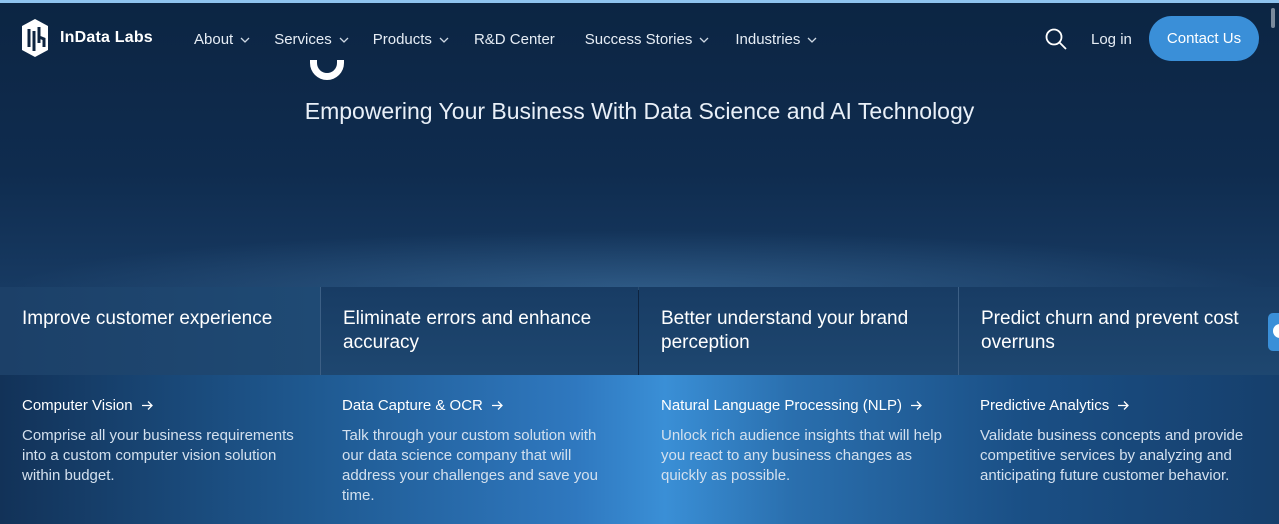 Image resolution: width=1279 pixels, height=524 pixels. Describe the element at coordinates (167, 405) in the screenshot. I see `computer-vision-link: Computer Vision` at that location.